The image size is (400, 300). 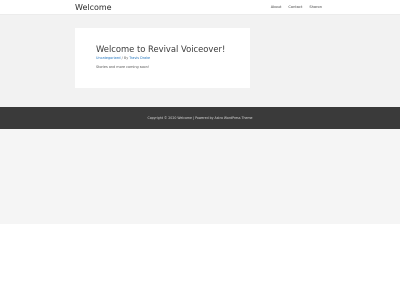 What do you see at coordinates (315, 7) in the screenshot?
I see `nav-item-sharon: Sharon` at bounding box center [315, 7].